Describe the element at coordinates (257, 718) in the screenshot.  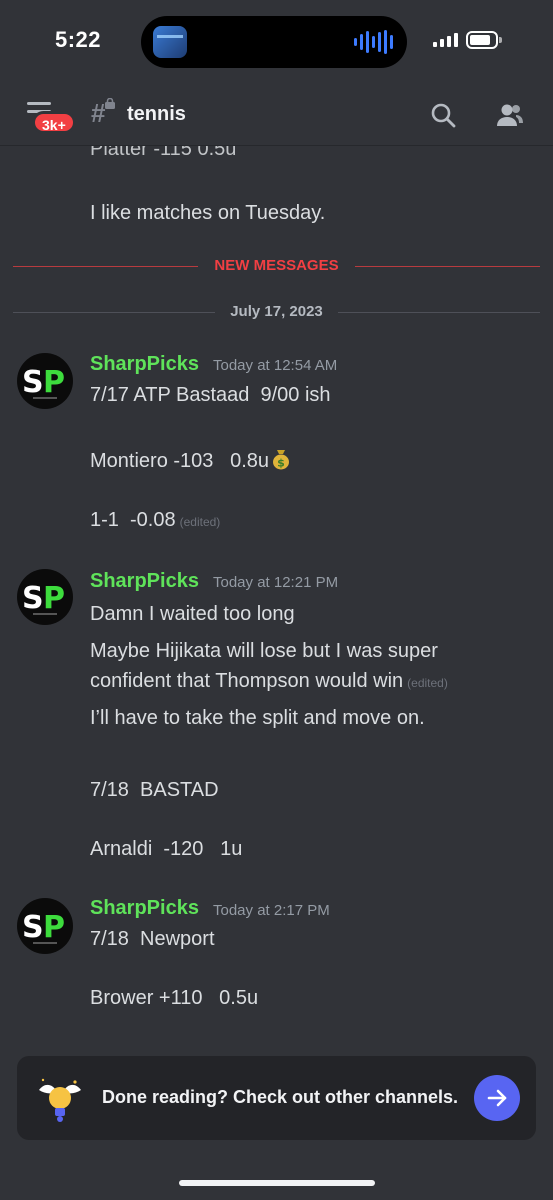
I see `message-line: I’ll have to take the split and move on.` at that location.